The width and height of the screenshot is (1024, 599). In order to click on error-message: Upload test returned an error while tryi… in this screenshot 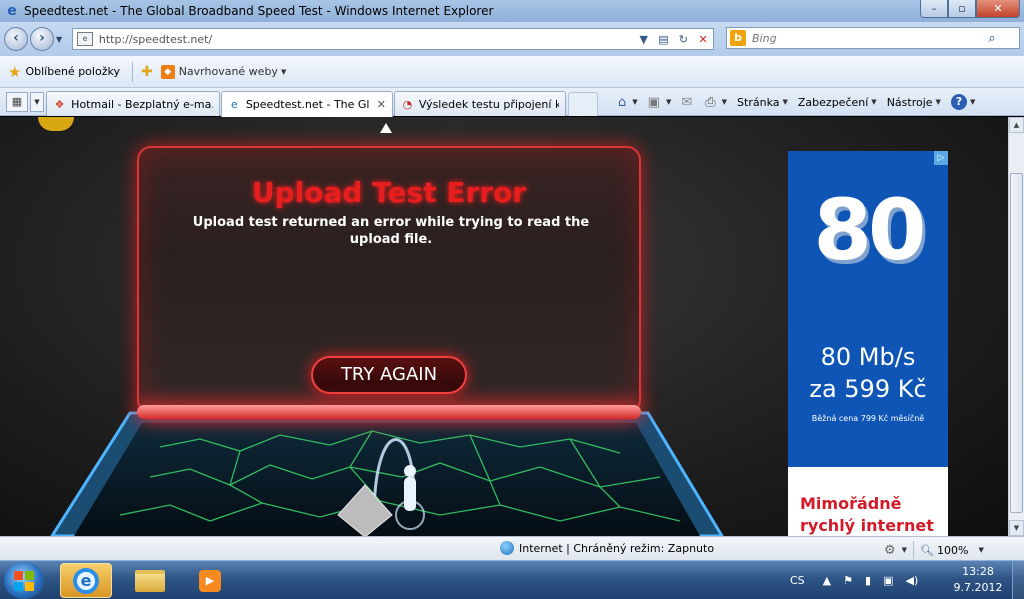, I will do `click(391, 231)`.